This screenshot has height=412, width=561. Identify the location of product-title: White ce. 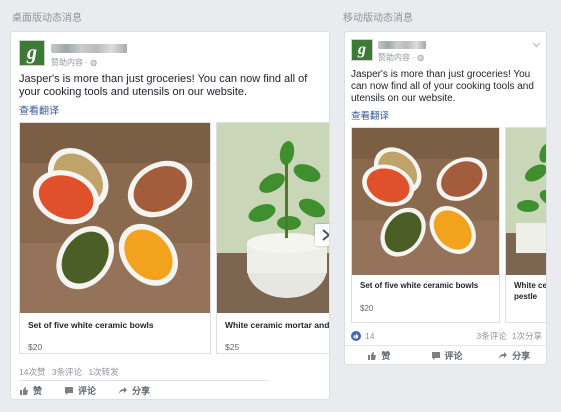
(530, 285).